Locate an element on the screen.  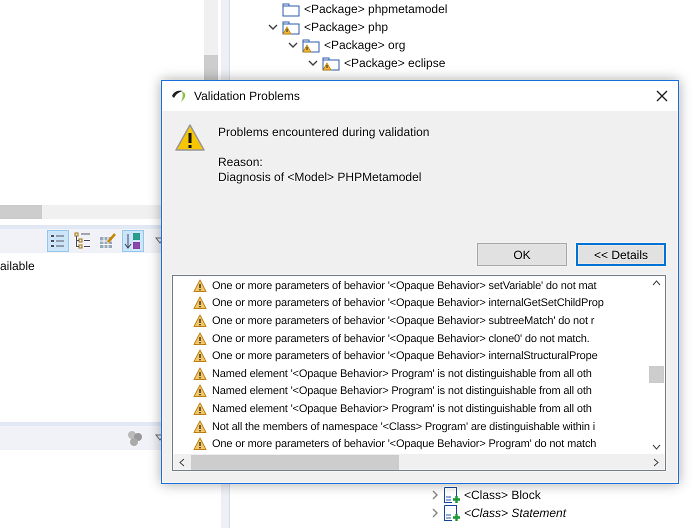
scroll-left-icon is located at coordinates (182, 462).